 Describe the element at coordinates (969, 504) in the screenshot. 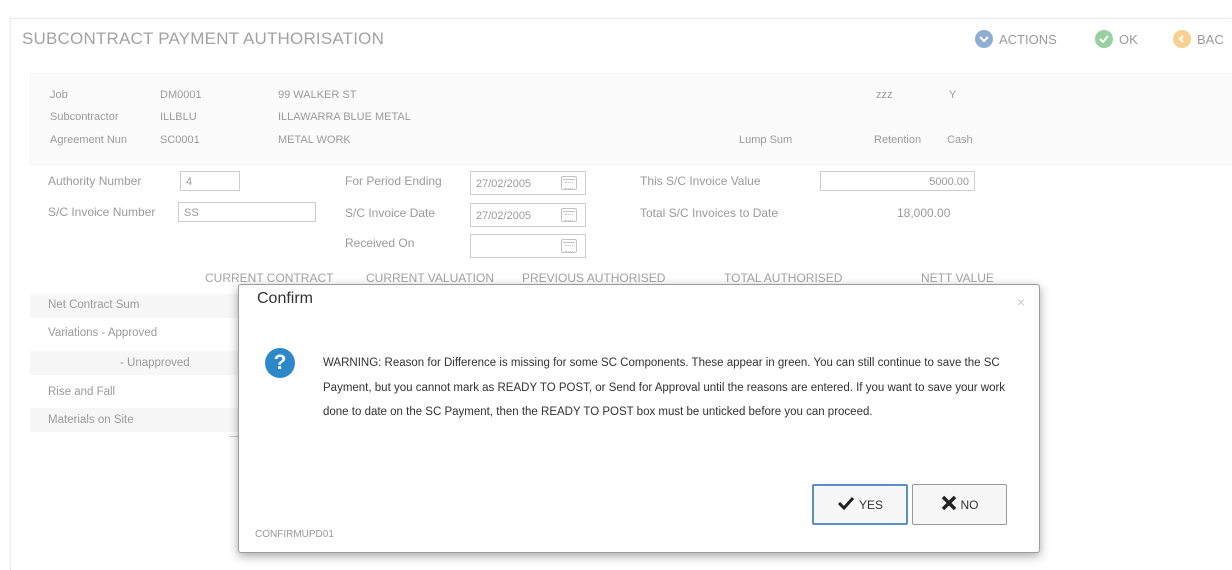

I see `no-label: NO` at that location.